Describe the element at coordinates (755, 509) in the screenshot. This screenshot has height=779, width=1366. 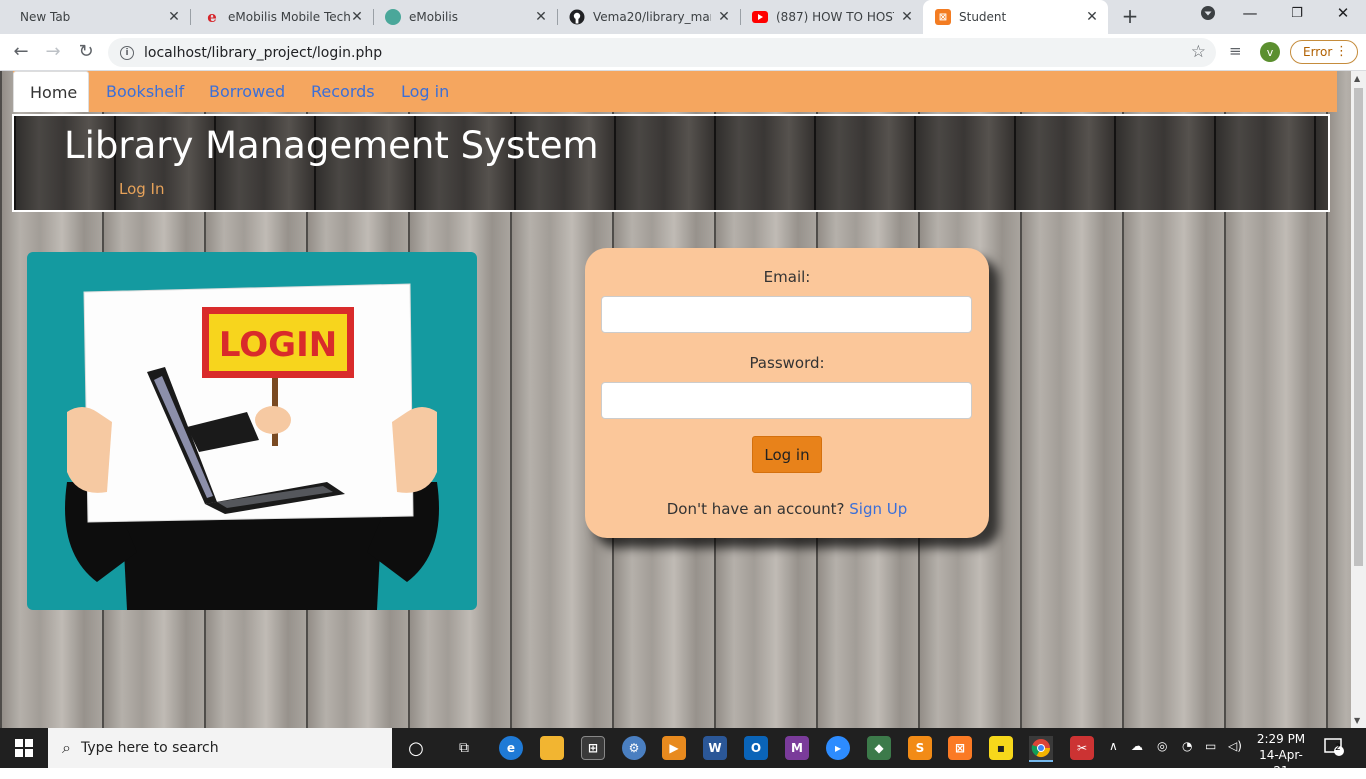
I see `signup-prompt: Don't have an account?` at that location.